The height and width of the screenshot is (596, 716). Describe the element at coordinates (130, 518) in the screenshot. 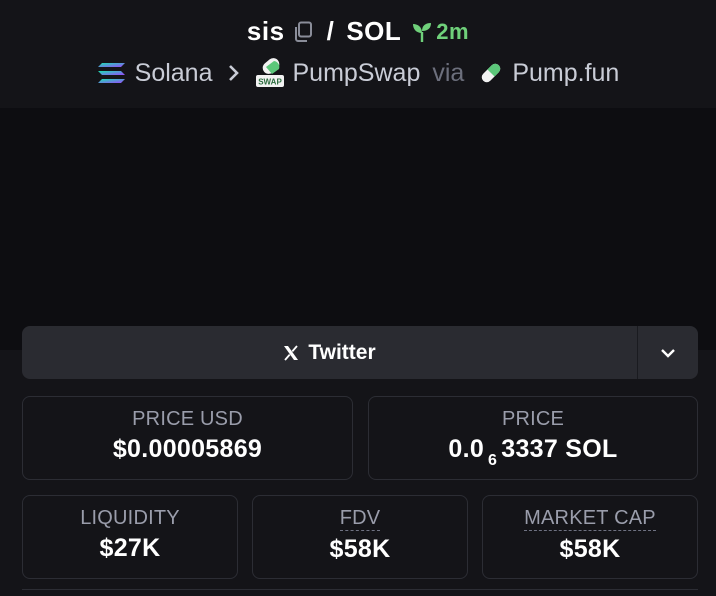

I see `liquidity-label: LIQUIDITY` at that location.